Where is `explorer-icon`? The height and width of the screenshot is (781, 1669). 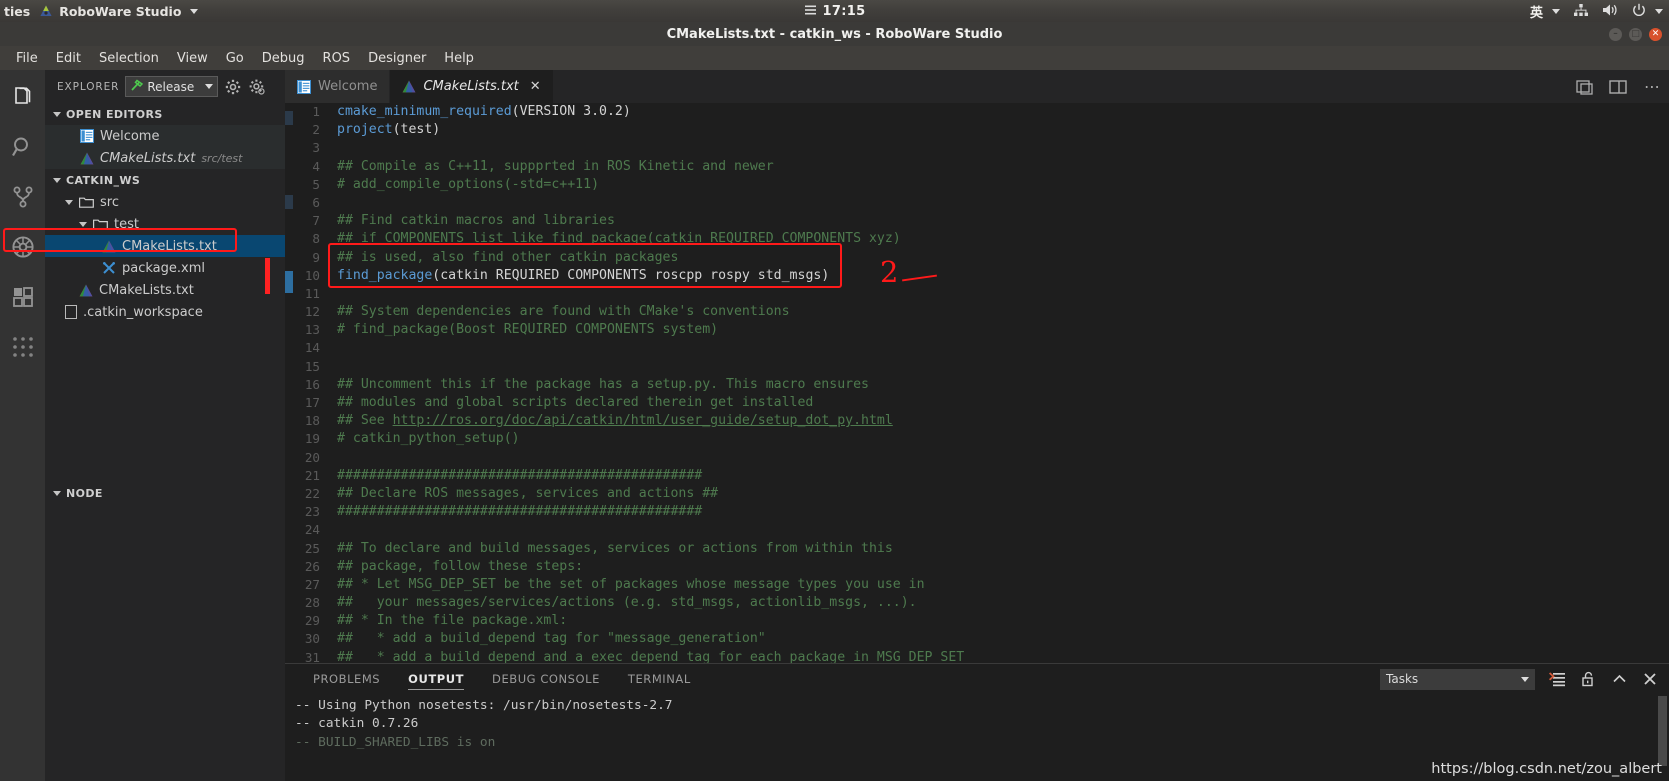 explorer-icon is located at coordinates (23, 97).